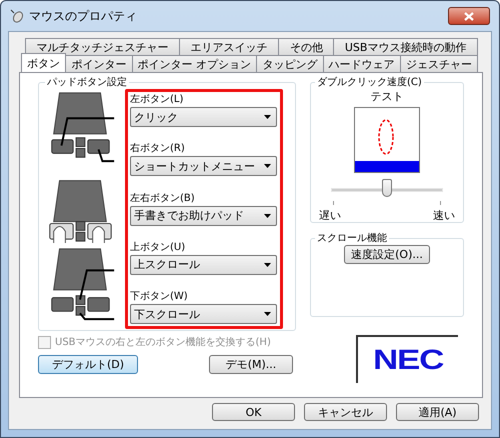 The width and height of the screenshot is (500, 438). What do you see at coordinates (437, 412) in the screenshot?
I see `dialog-button: 適用(A)` at bounding box center [437, 412].